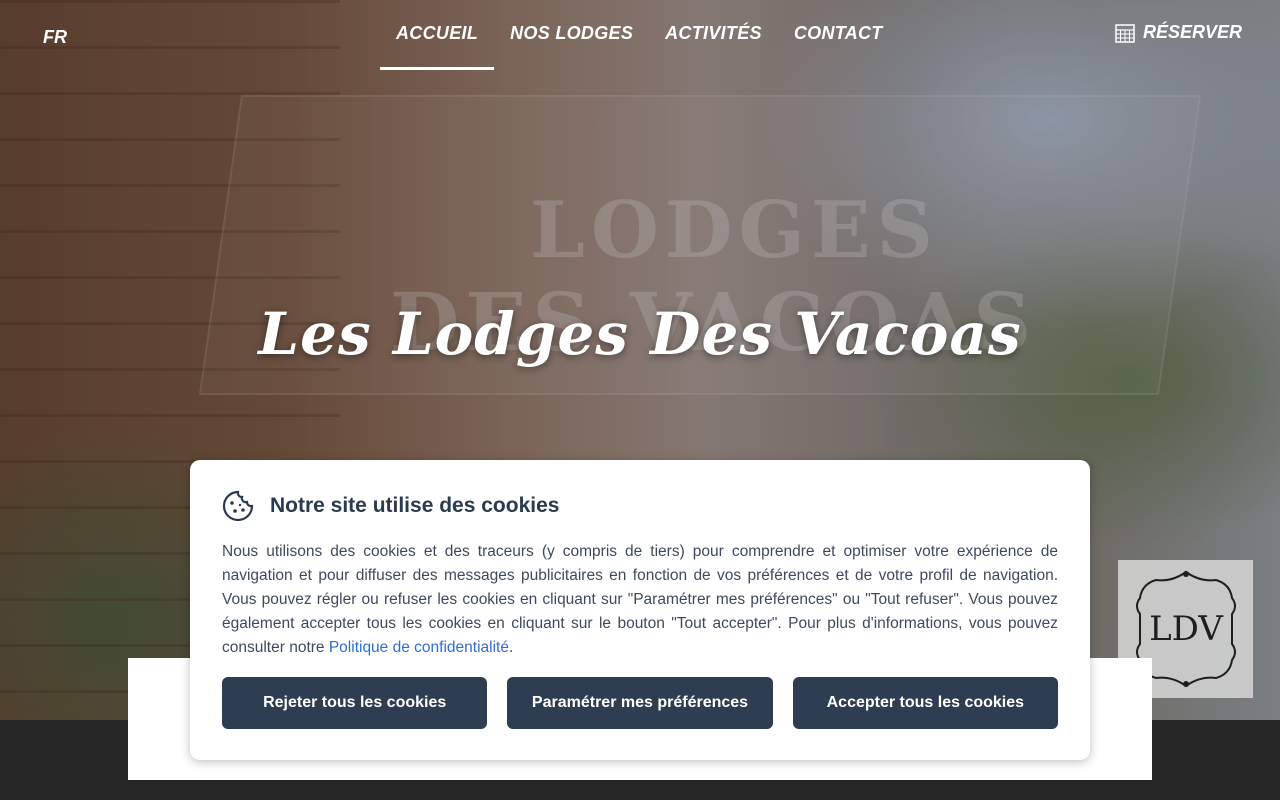 This screenshot has width=1280, height=800. What do you see at coordinates (1186, 629) in the screenshot?
I see `logo-text: LDV` at bounding box center [1186, 629].